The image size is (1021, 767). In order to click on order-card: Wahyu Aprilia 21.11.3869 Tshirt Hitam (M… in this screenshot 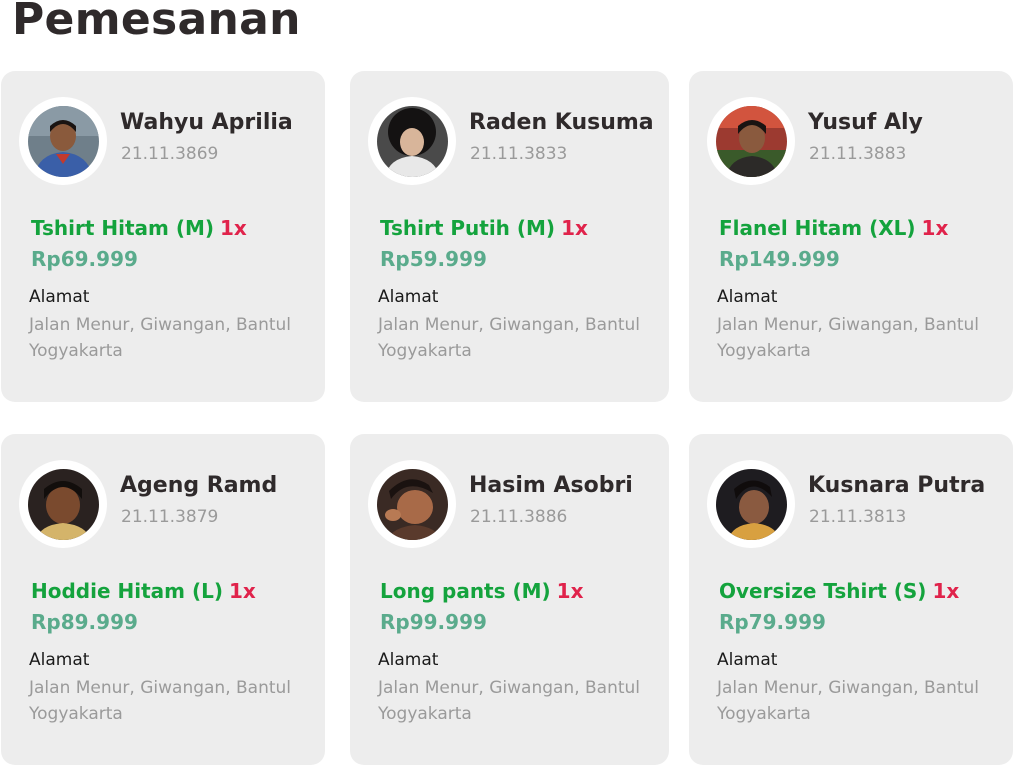, I will do `click(163, 236)`.